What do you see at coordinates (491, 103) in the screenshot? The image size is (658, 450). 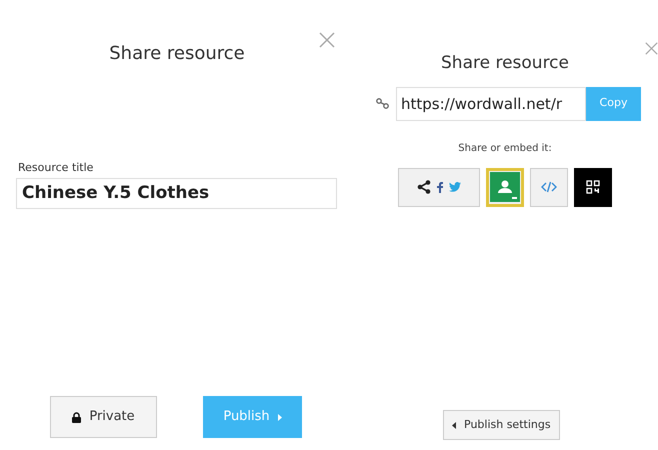 I see `link-field: https://wordwall.net/r` at bounding box center [491, 103].